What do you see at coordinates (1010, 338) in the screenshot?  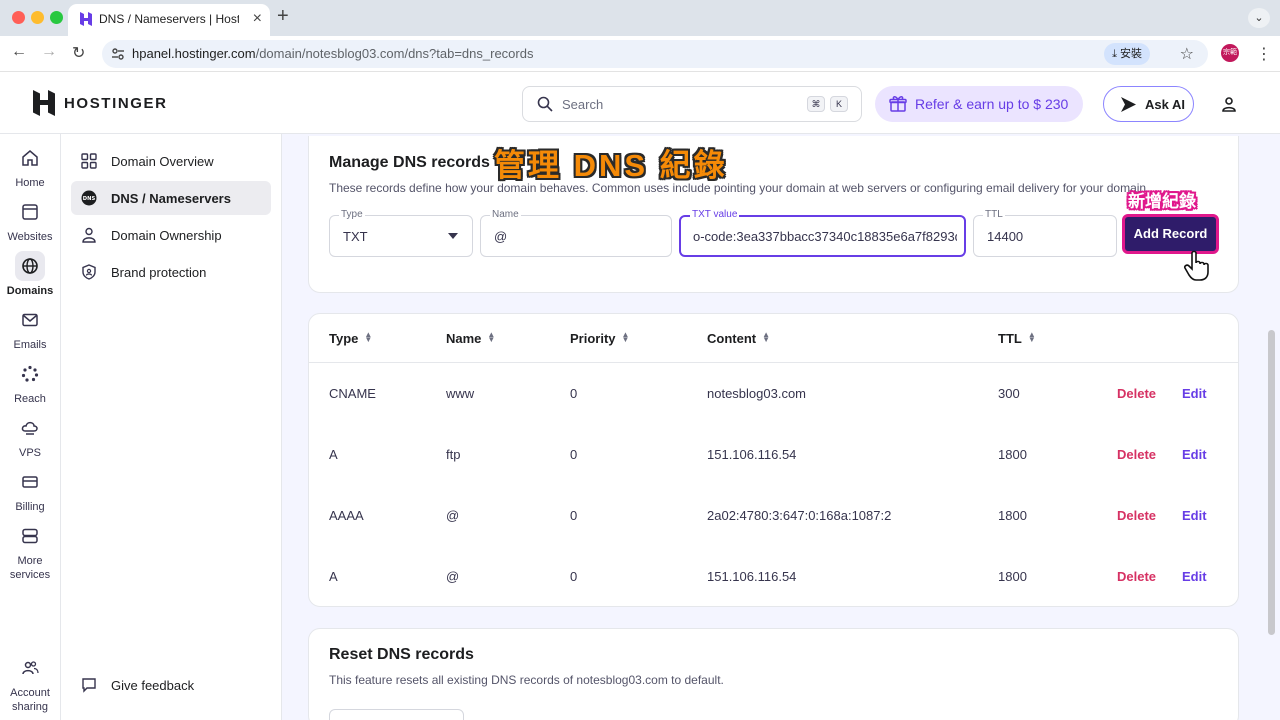 I see `column-header-ttl-label: TTL` at bounding box center [1010, 338].